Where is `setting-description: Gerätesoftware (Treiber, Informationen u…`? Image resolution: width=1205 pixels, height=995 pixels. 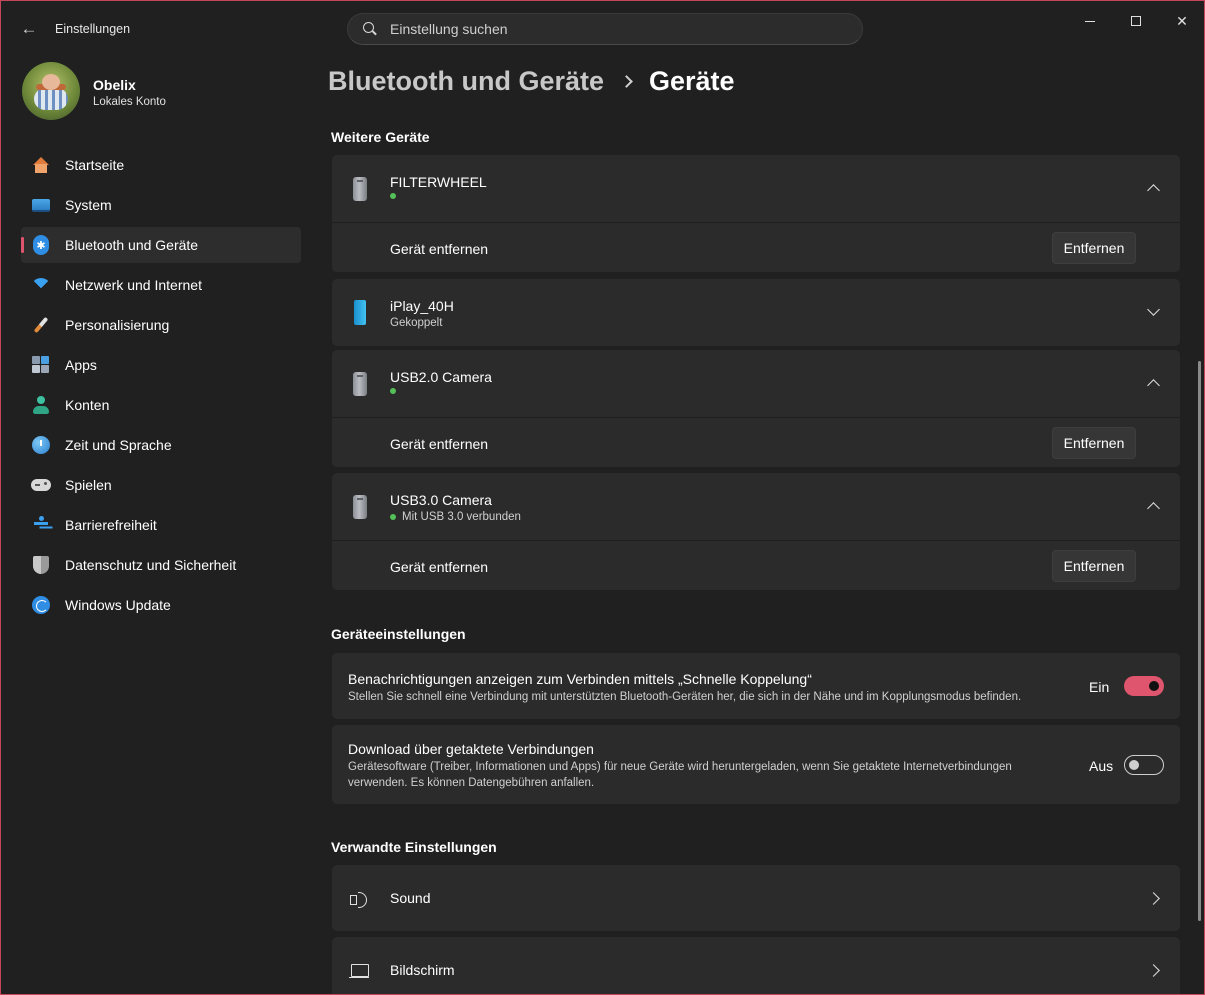 setting-description: Gerätesoftware (Treiber, Informationen u… is located at coordinates (680, 775).